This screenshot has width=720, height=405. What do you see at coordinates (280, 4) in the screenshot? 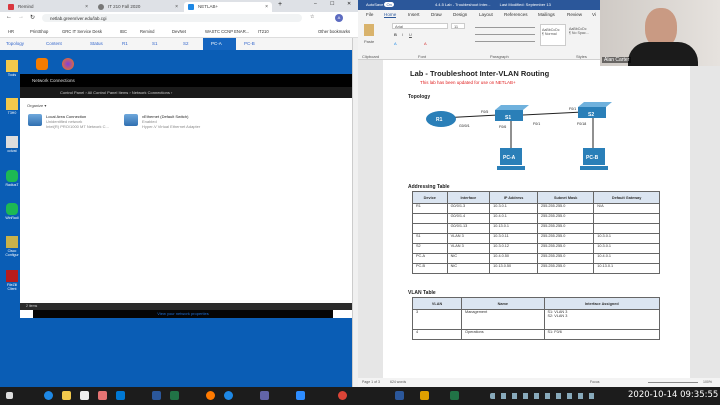
I see `new-tab-button: +` at bounding box center [280, 4].